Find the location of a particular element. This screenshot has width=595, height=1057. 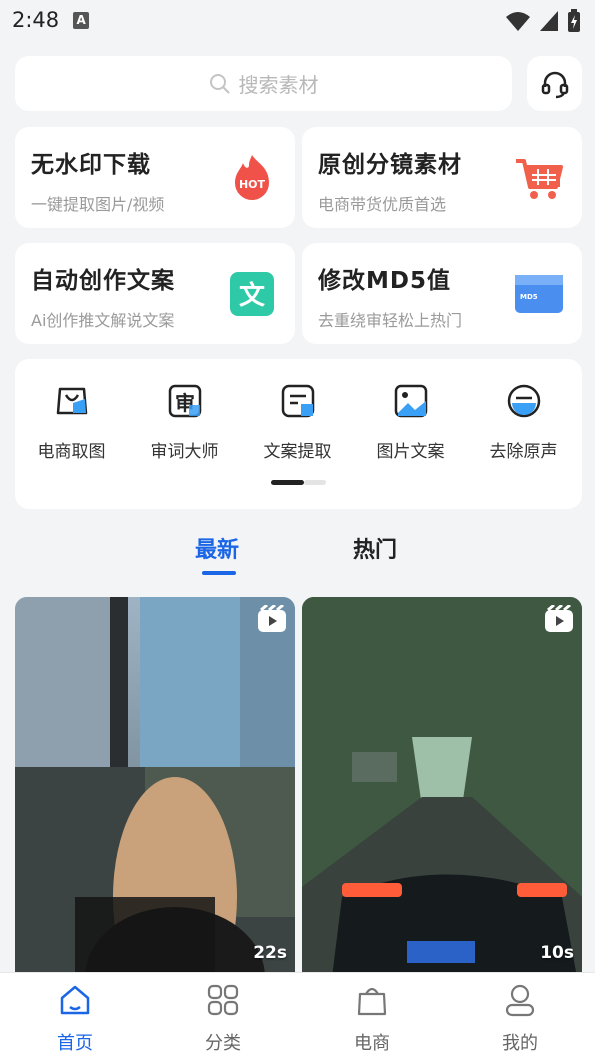

search-input: 搜索素材 is located at coordinates (263, 83).